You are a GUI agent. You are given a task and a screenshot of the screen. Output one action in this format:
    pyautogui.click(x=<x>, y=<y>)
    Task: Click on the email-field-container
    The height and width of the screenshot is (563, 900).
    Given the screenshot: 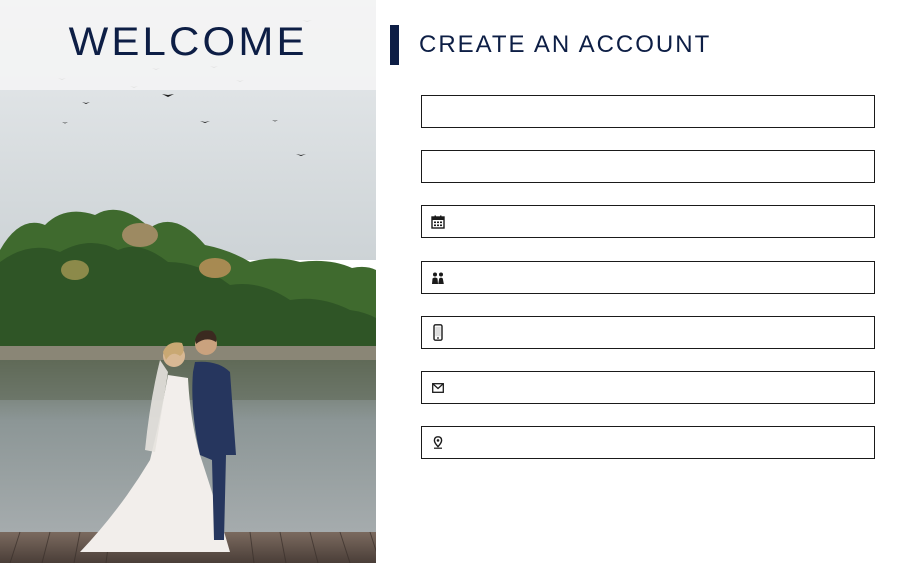 What is the action you would take?
    pyautogui.click(x=648, y=387)
    